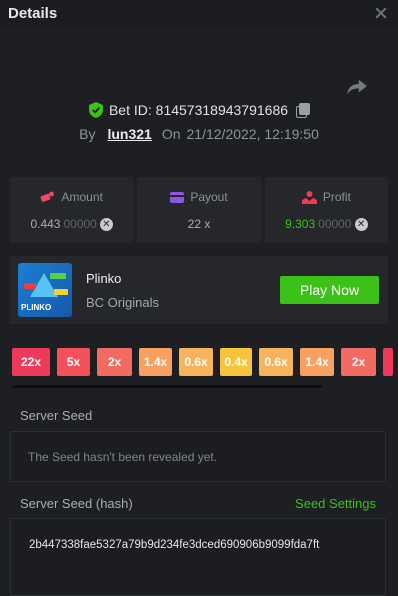  I want to click on thumbnail-label: PLINKO, so click(36, 307).